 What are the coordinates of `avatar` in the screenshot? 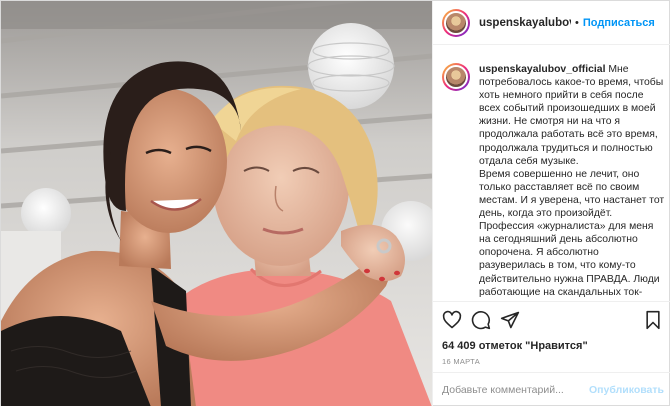 It's located at (456, 22).